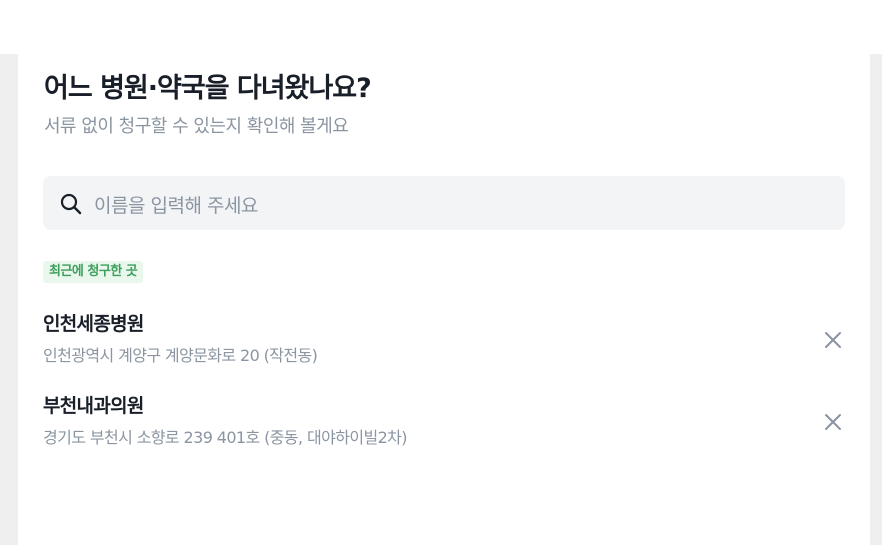 Image resolution: width=882 pixels, height=545 pixels. What do you see at coordinates (176, 206) in the screenshot?
I see `search-placeholder: 이름을 입력해 주세요` at bounding box center [176, 206].